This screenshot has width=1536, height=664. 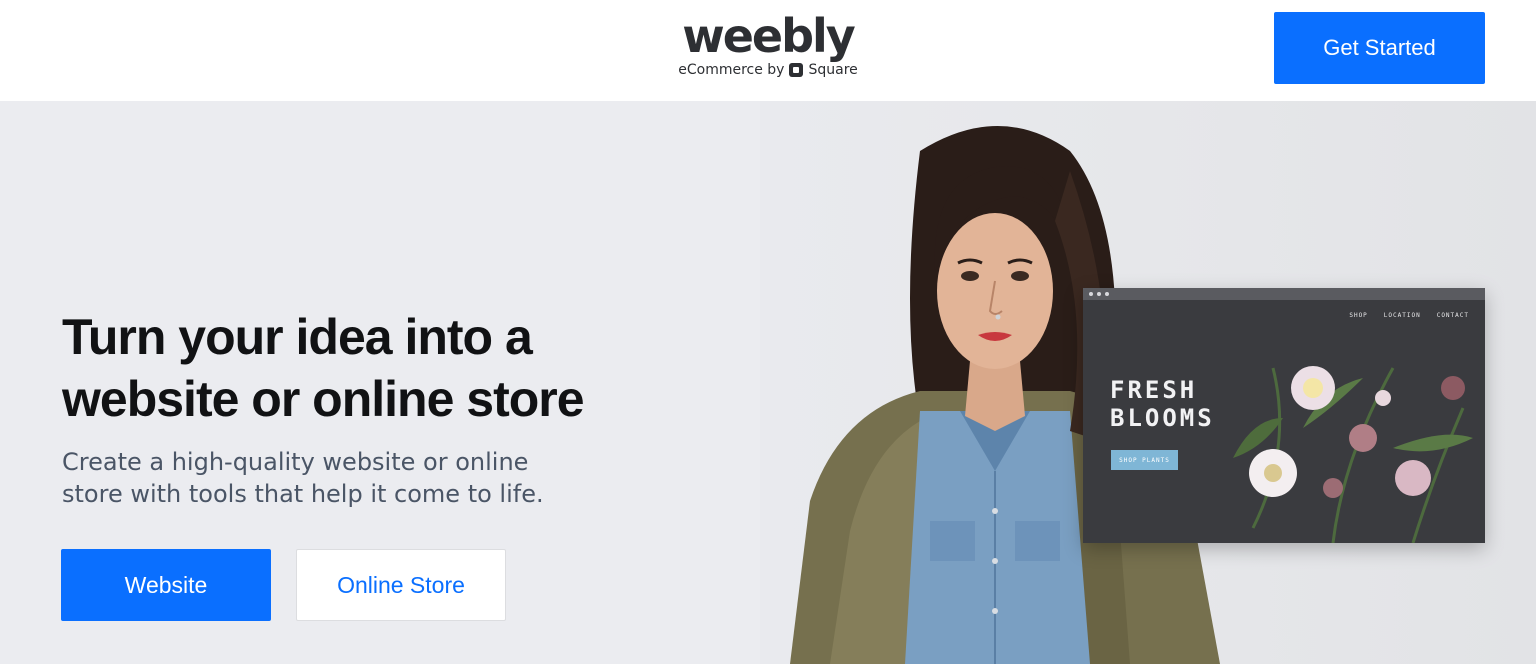 I want to click on flower-bouquet-image, so click(x=1353, y=454).